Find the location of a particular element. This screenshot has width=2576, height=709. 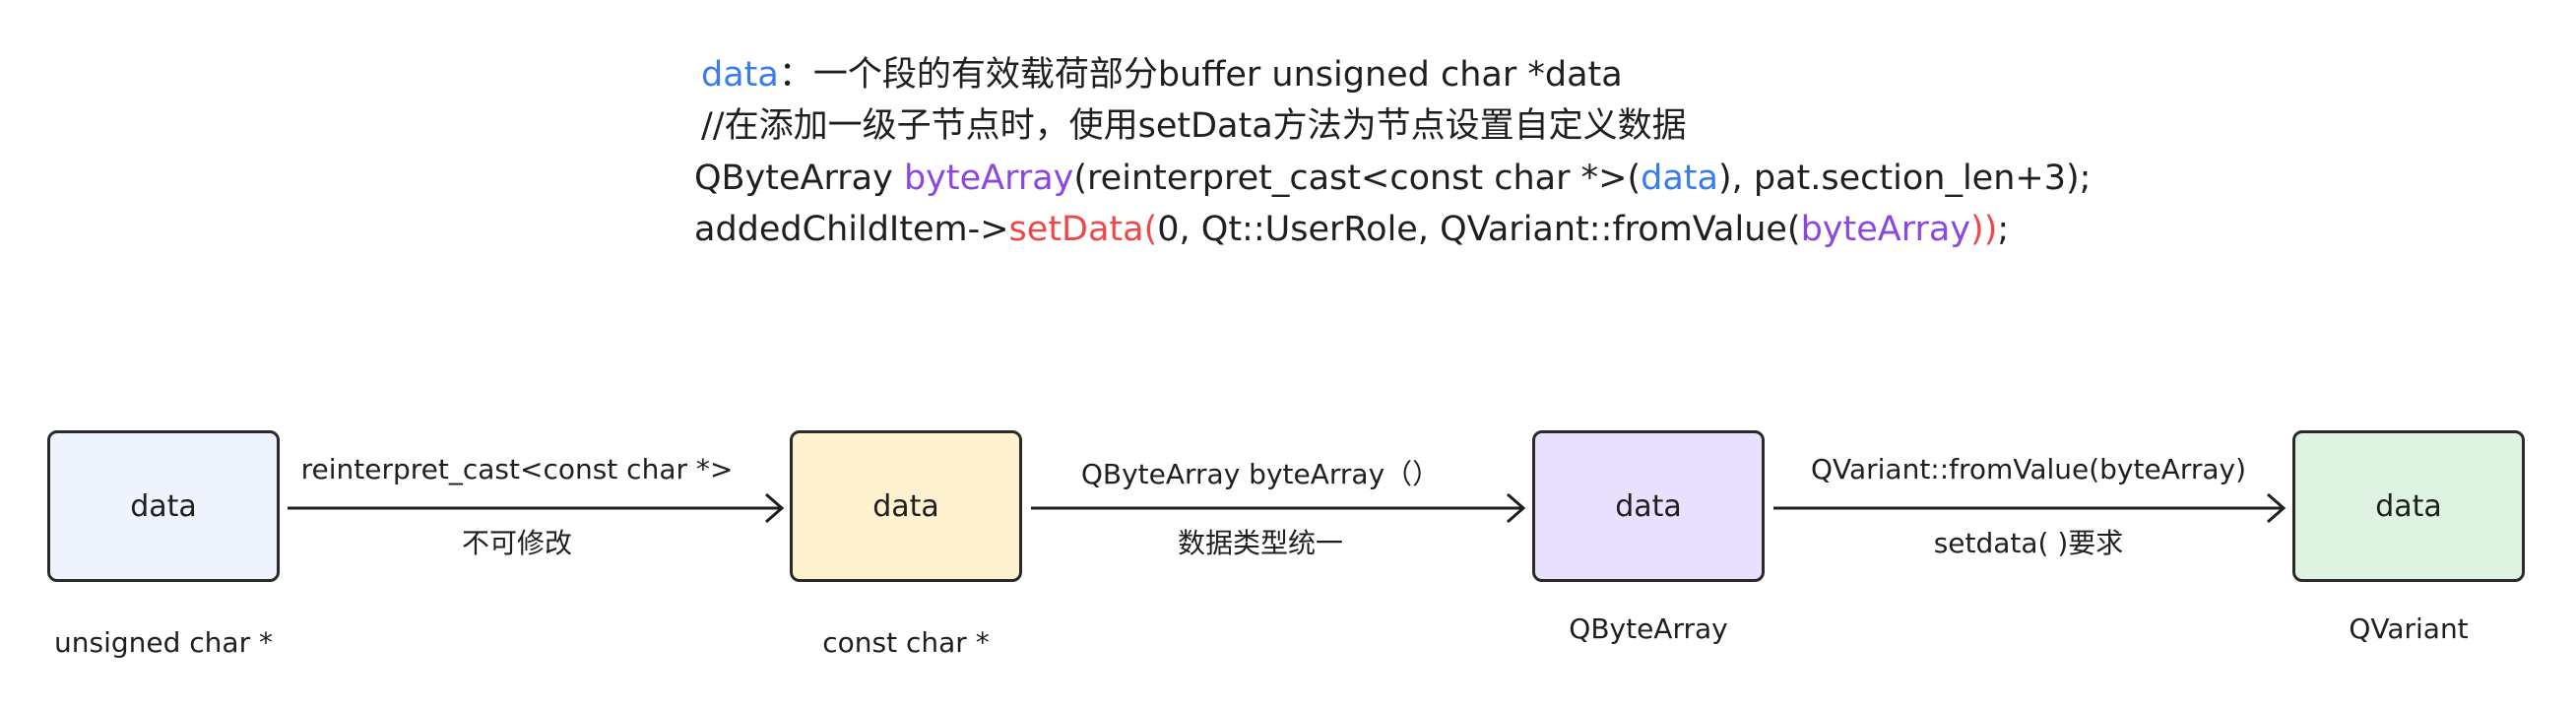

node-qbytearray: data is located at coordinates (1648, 506).